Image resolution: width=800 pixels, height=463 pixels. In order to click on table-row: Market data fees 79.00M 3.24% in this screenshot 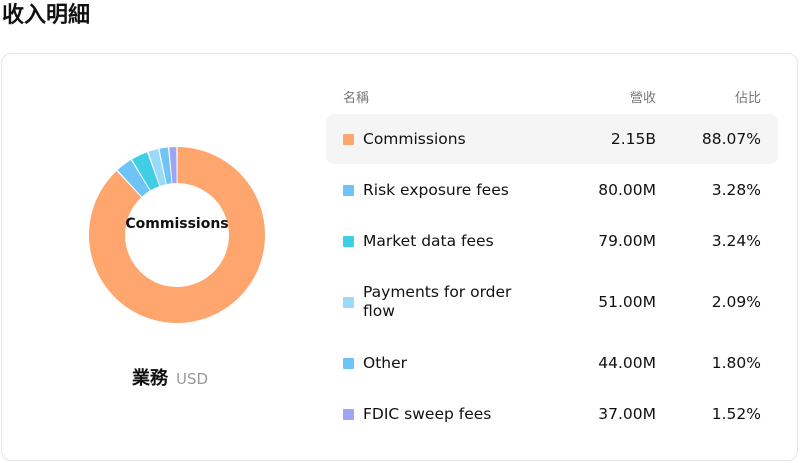, I will do `click(552, 241)`.